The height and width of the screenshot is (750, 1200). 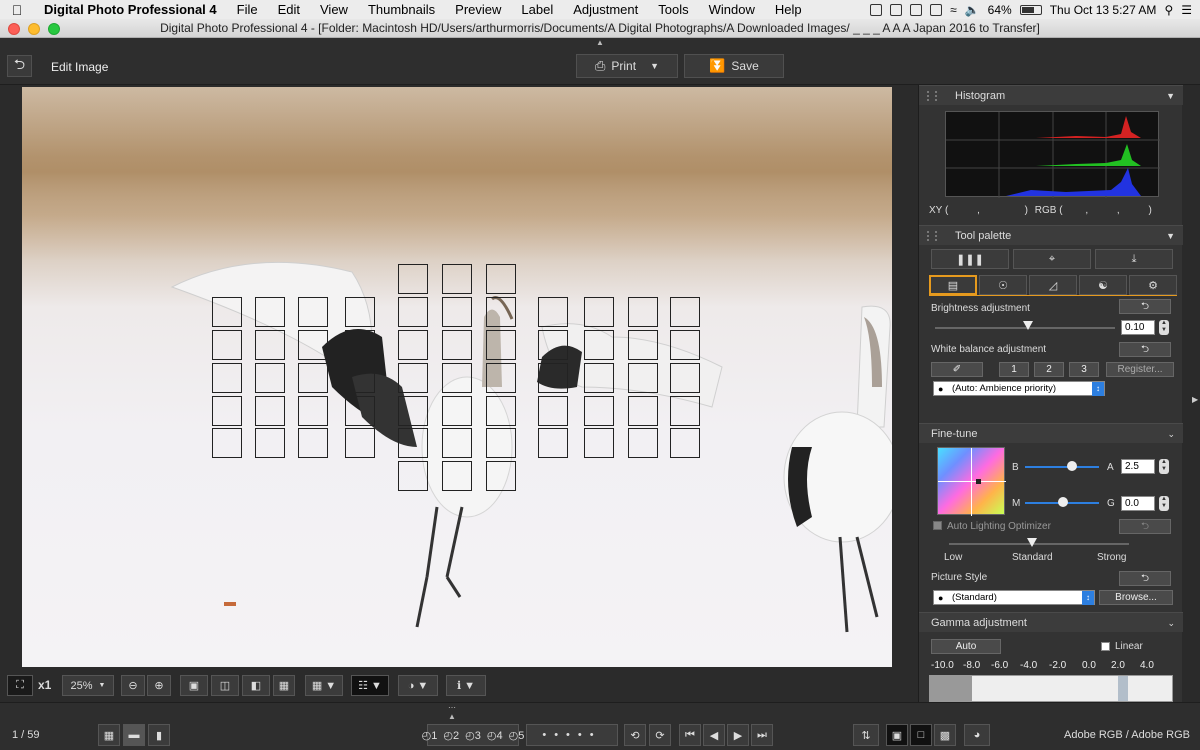 I want to click on crop-tool-button: ⌖, so click(x=1052, y=259).